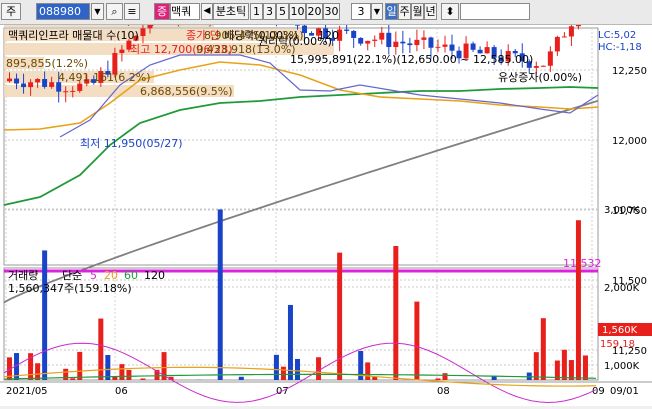 Image resolution: width=652 pixels, height=409 pixels. I want to click on x-axis-label: 08, so click(443, 391).